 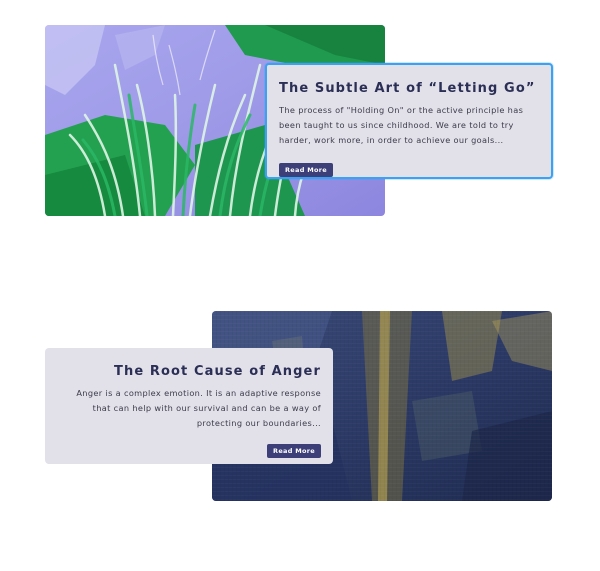 What do you see at coordinates (189, 371) in the screenshot?
I see `post-title: The Root Cause of Anger` at bounding box center [189, 371].